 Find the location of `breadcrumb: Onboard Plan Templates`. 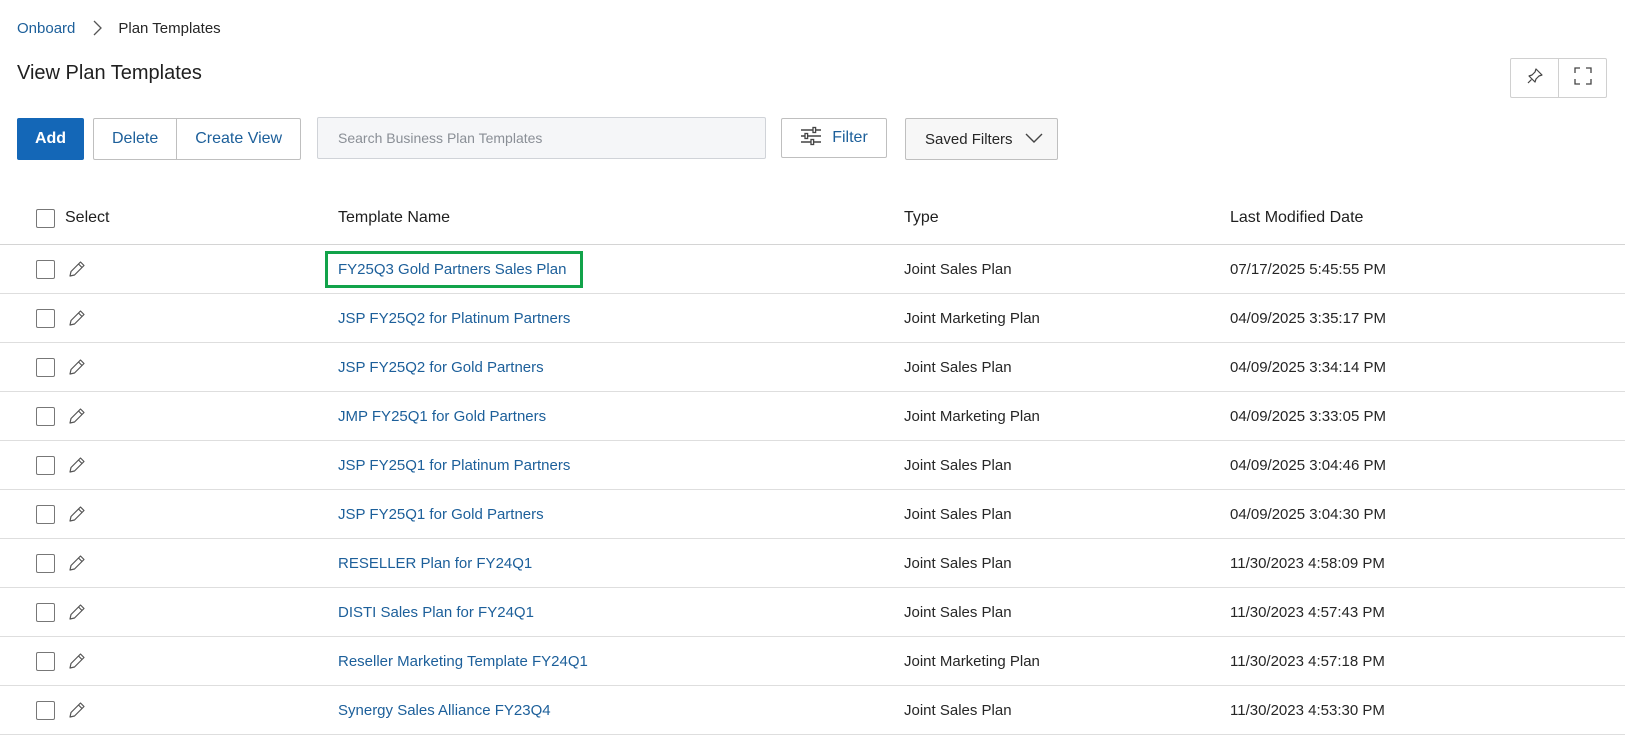

breadcrumb: Onboard Plan Templates is located at coordinates (119, 28).